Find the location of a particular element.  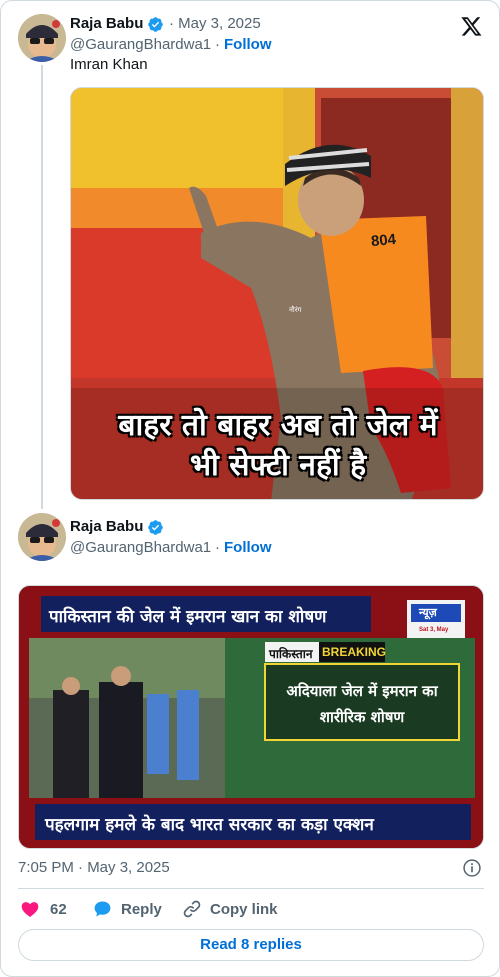

breaking-country: पाकिस्तान is located at coordinates (291, 654).